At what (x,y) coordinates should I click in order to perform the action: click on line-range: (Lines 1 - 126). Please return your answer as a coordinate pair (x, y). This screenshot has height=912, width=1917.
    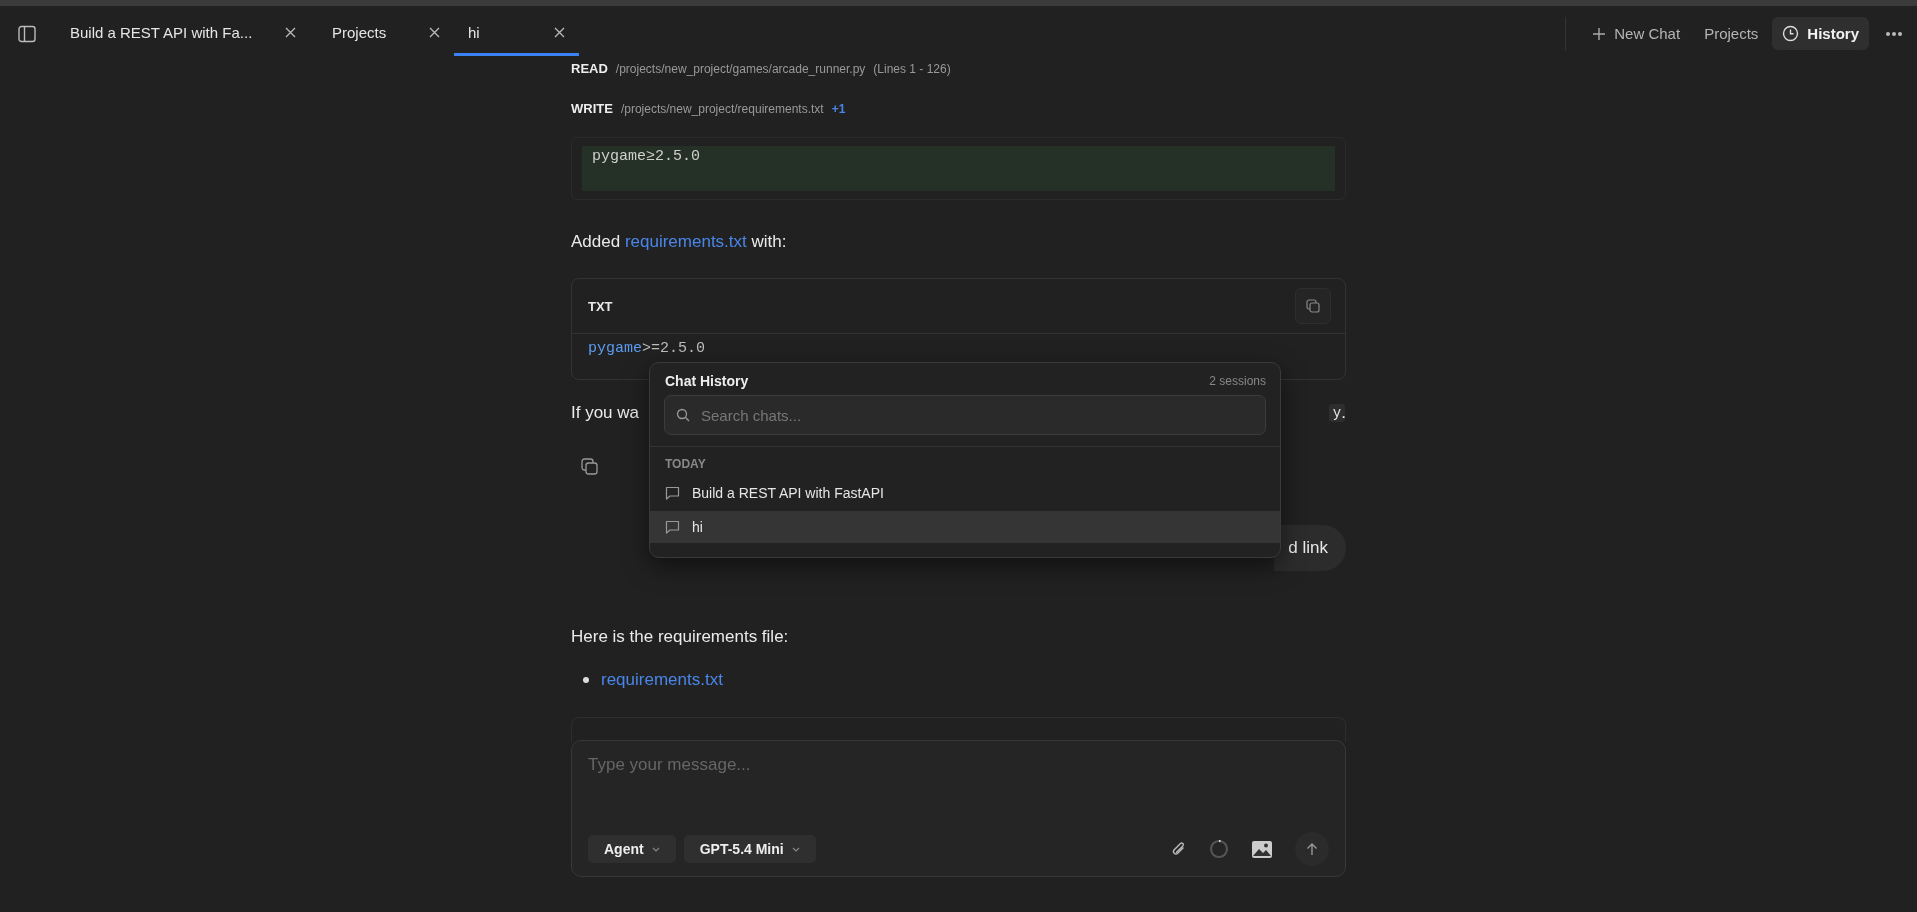
    Looking at the image, I should click on (912, 69).